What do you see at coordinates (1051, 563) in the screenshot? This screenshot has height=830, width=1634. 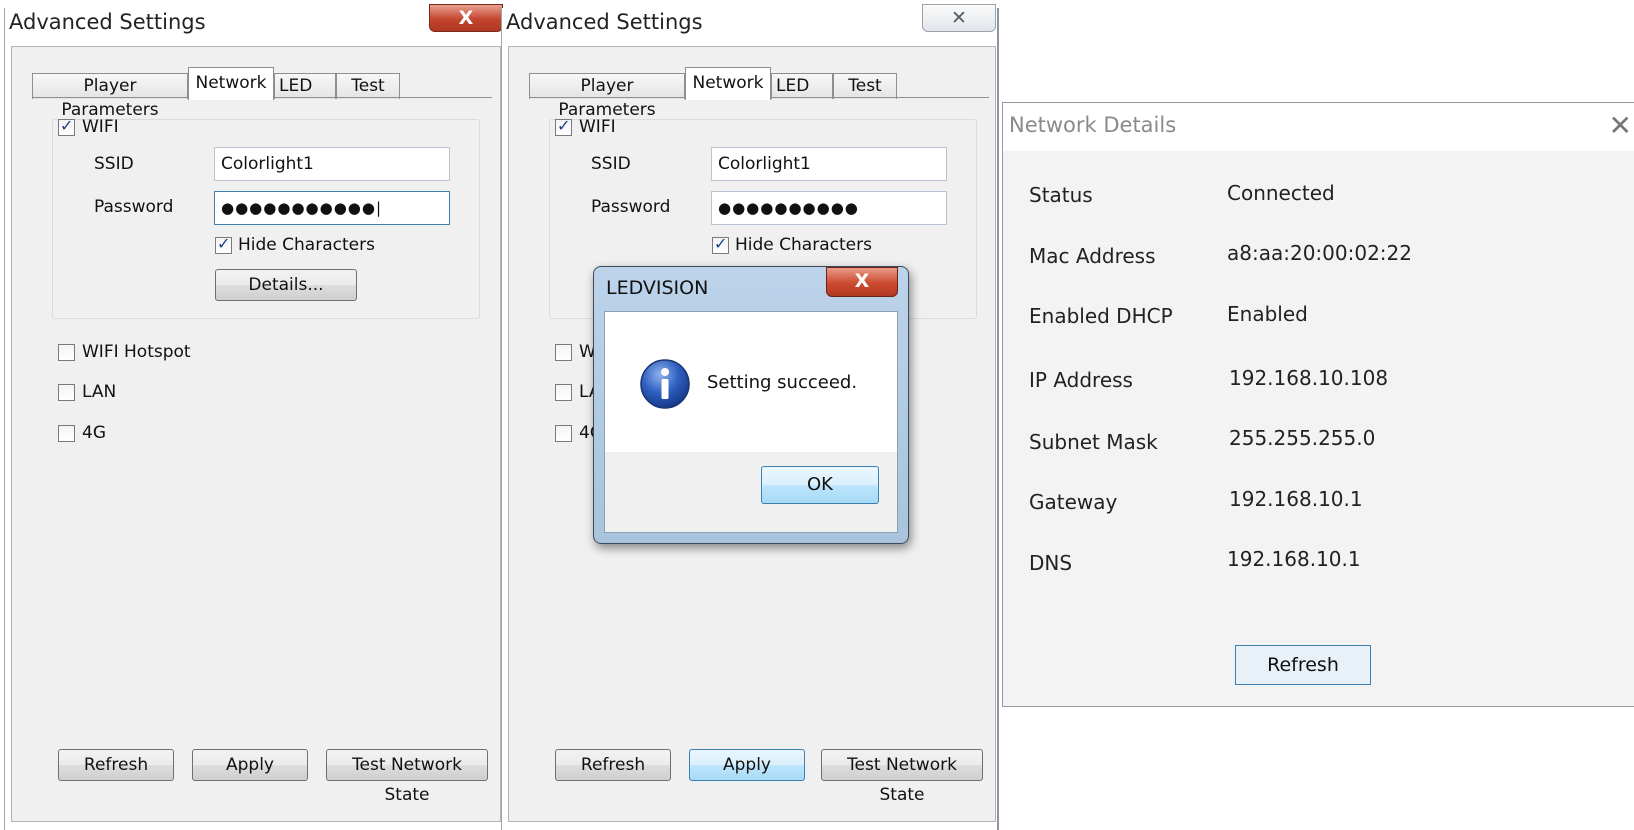 I see `dns-label: DNS` at bounding box center [1051, 563].